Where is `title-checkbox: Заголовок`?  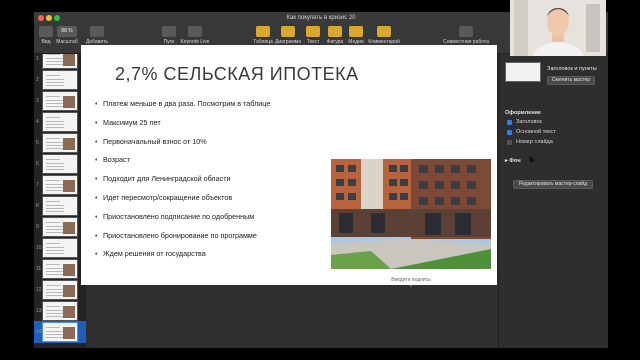 title-checkbox: Заголовок is located at coordinates (524, 122).